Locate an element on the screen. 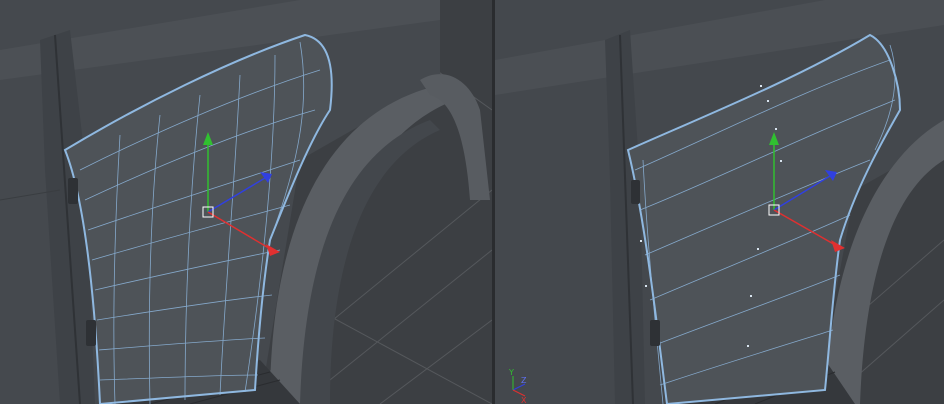 Image resolution: width=944 pixels, height=404 pixels. axis-y-label: Y is located at coordinates (511, 372).